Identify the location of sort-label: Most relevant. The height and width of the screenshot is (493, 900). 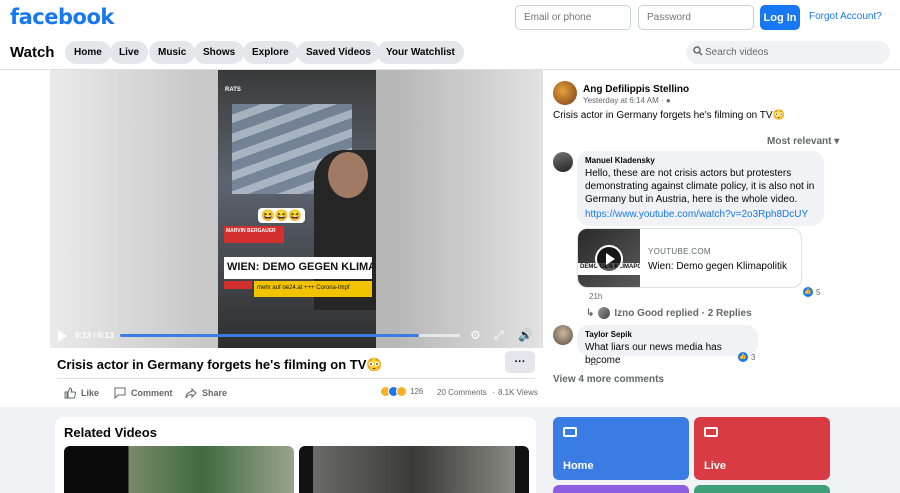
(799, 141).